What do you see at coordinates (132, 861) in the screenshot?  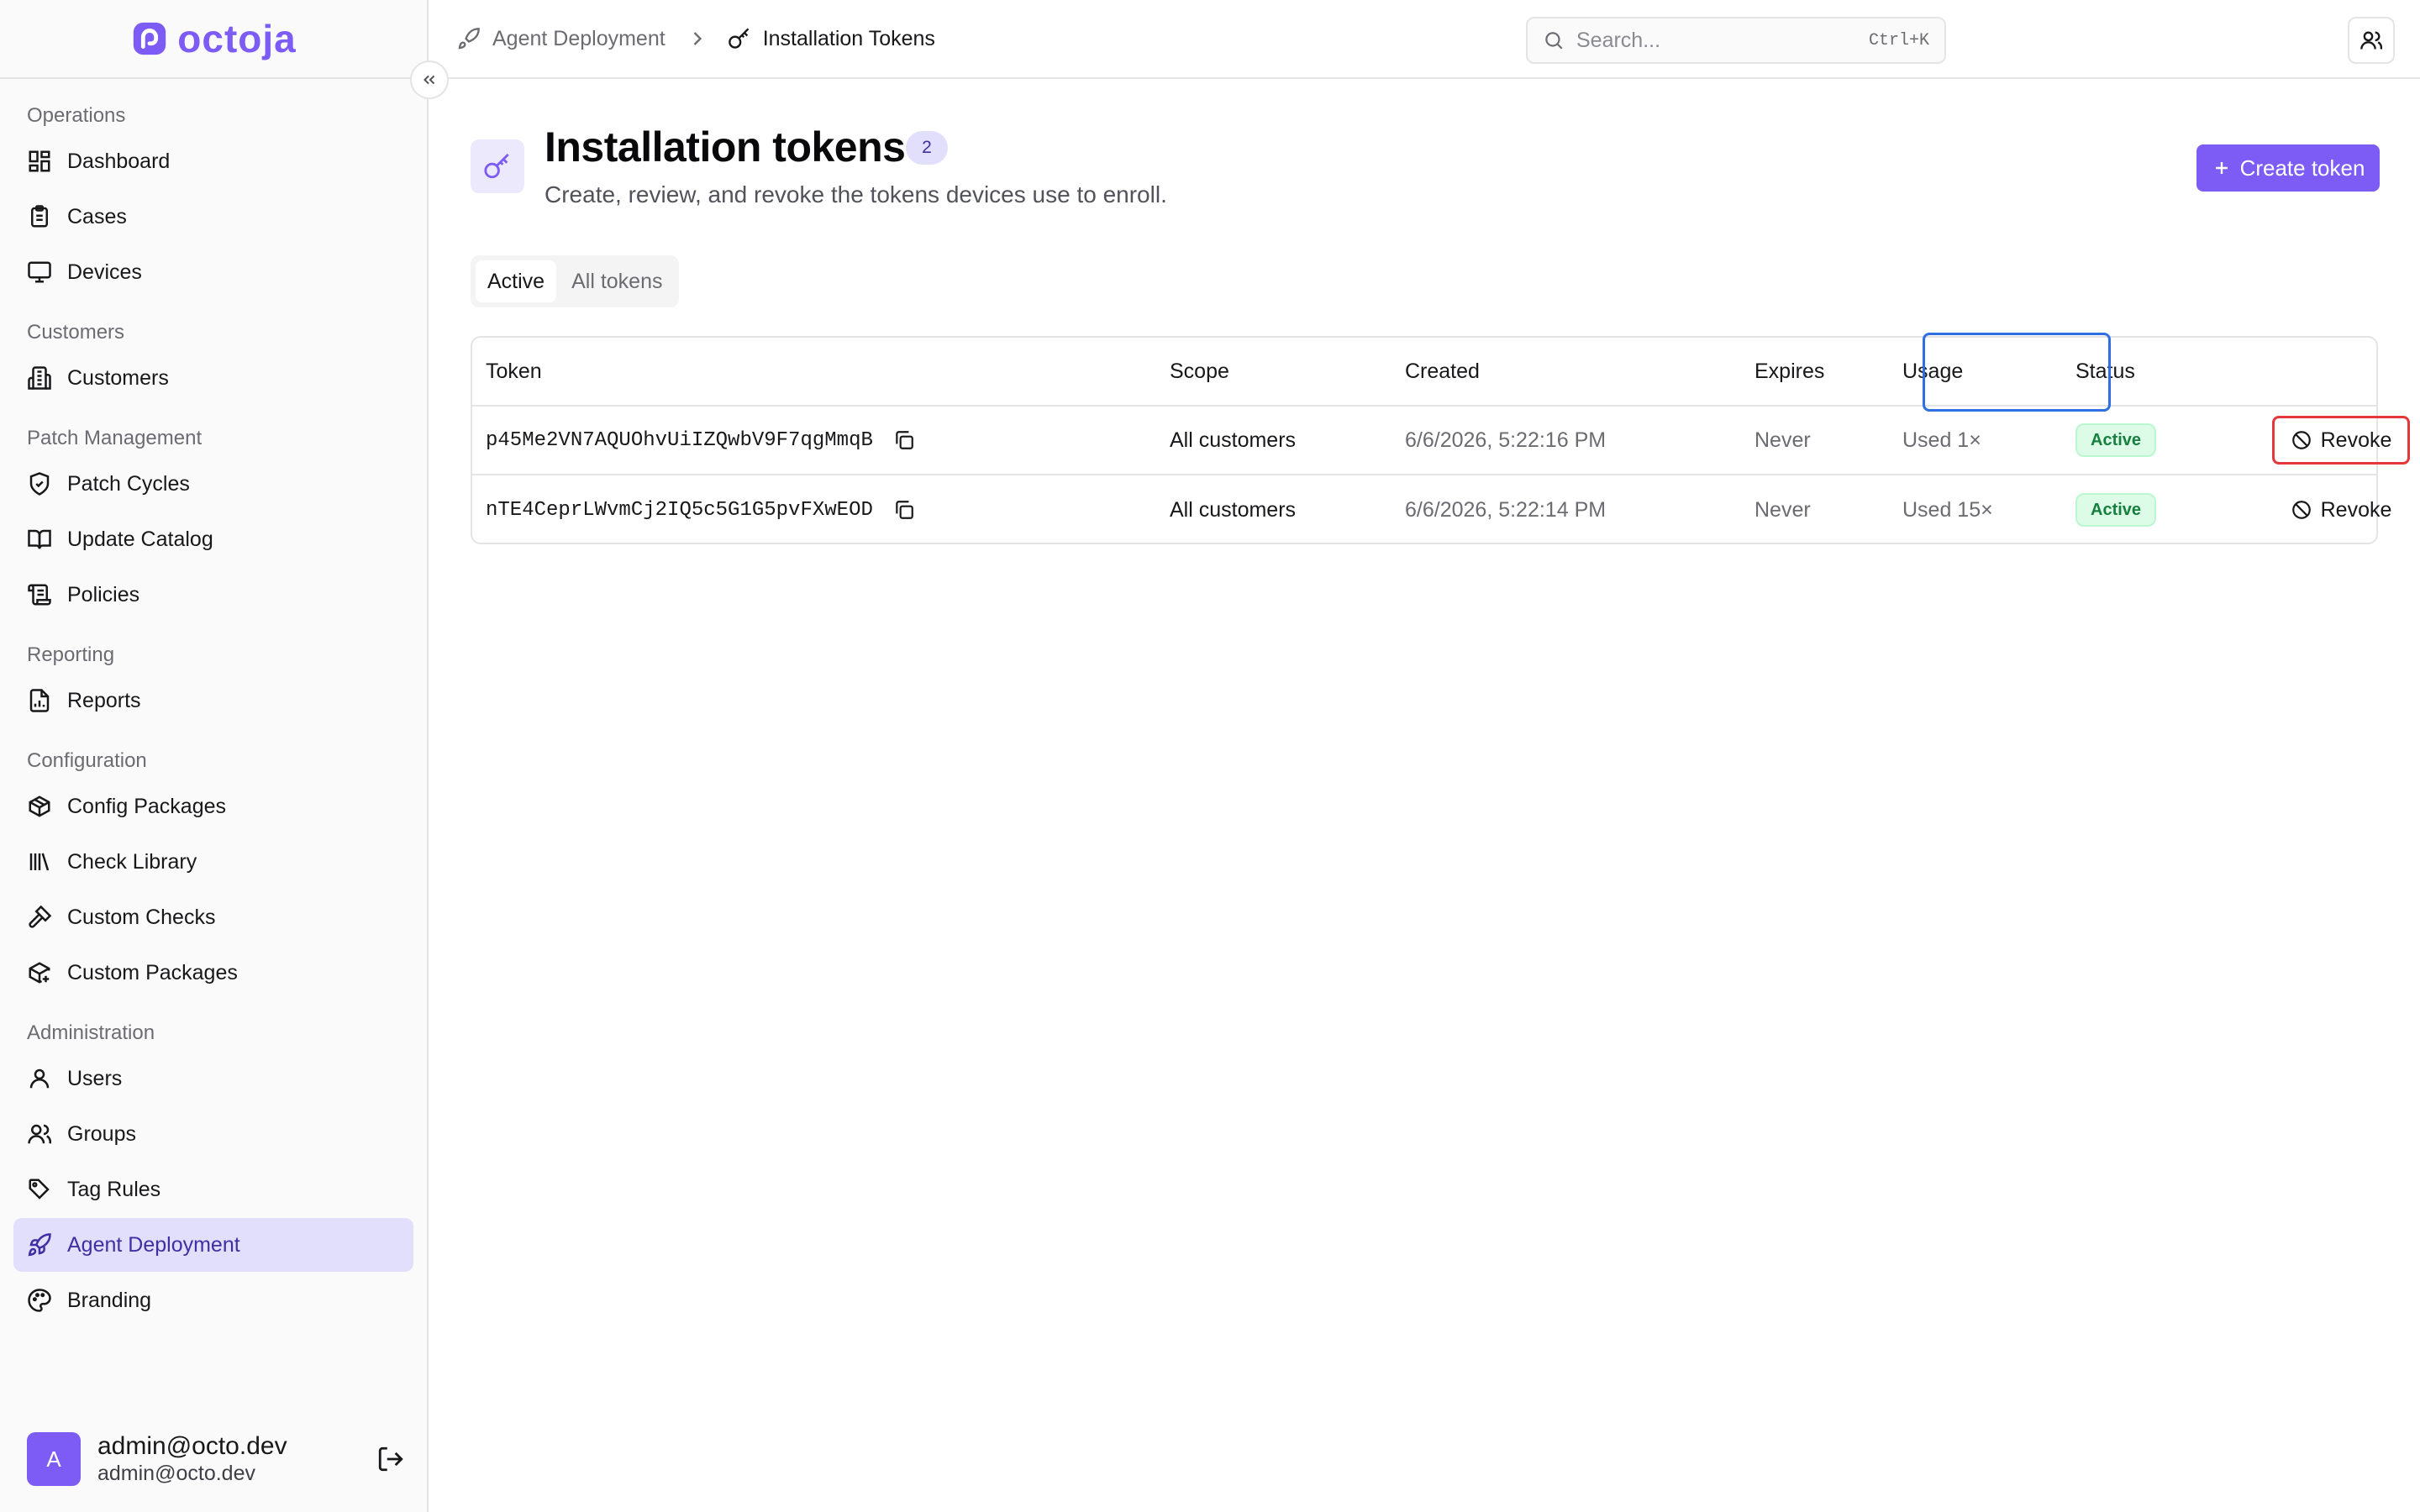 I see `sidebar-item-label: Check Library` at bounding box center [132, 861].